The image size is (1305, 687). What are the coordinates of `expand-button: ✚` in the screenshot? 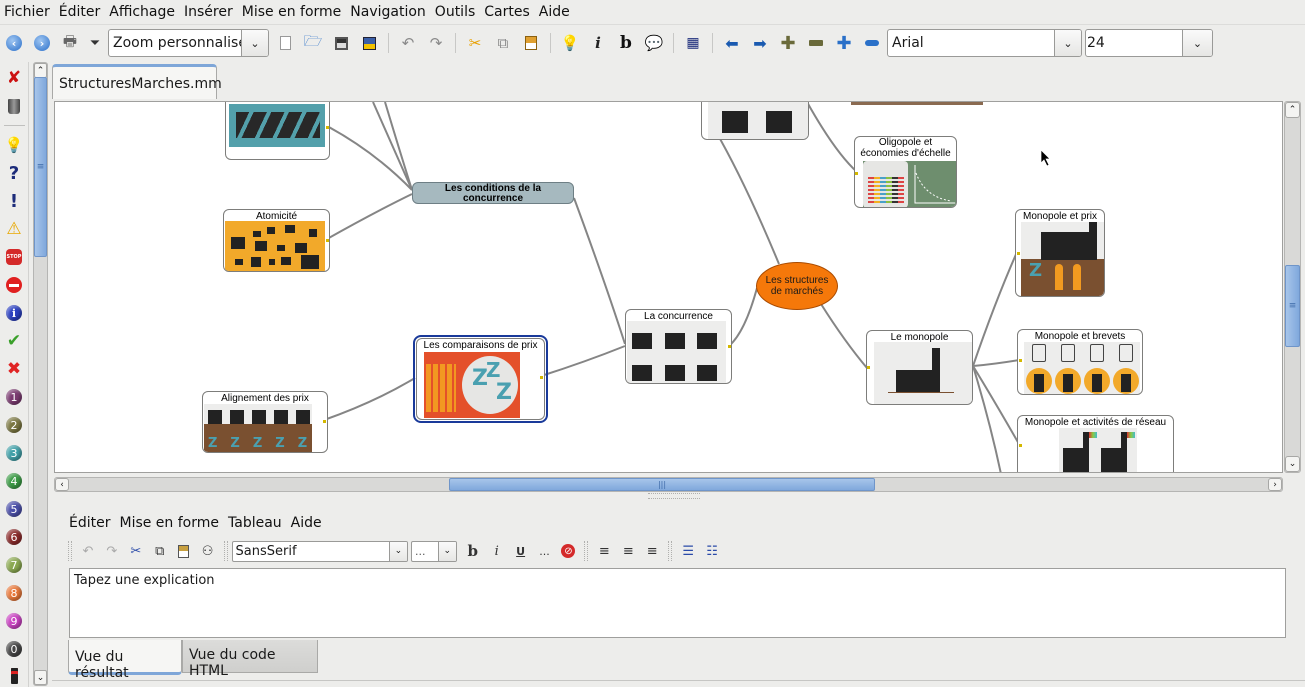 It's located at (788, 43).